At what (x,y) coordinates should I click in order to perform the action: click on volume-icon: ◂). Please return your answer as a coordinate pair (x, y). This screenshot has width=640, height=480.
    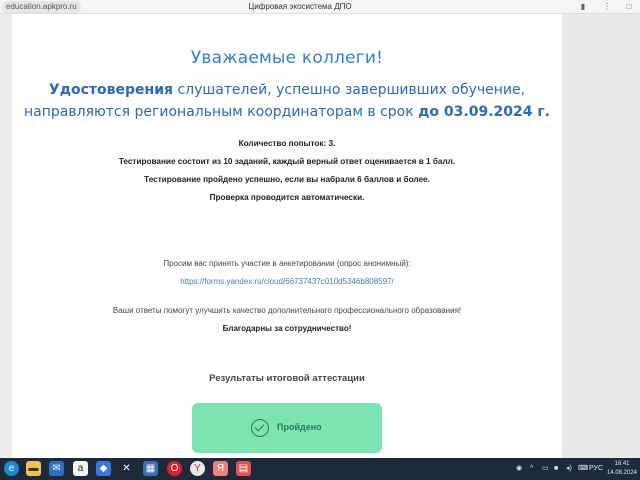
    Looking at the image, I should click on (569, 469).